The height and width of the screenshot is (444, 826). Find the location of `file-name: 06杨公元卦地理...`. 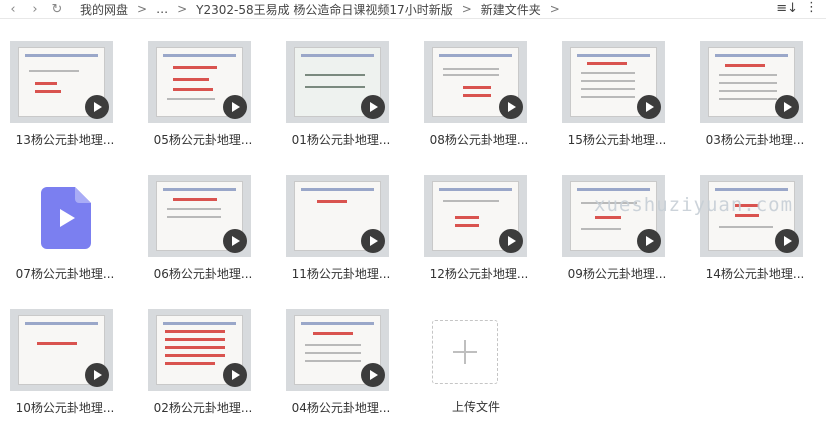

file-name: 06杨公元卦地理... is located at coordinates (203, 274).